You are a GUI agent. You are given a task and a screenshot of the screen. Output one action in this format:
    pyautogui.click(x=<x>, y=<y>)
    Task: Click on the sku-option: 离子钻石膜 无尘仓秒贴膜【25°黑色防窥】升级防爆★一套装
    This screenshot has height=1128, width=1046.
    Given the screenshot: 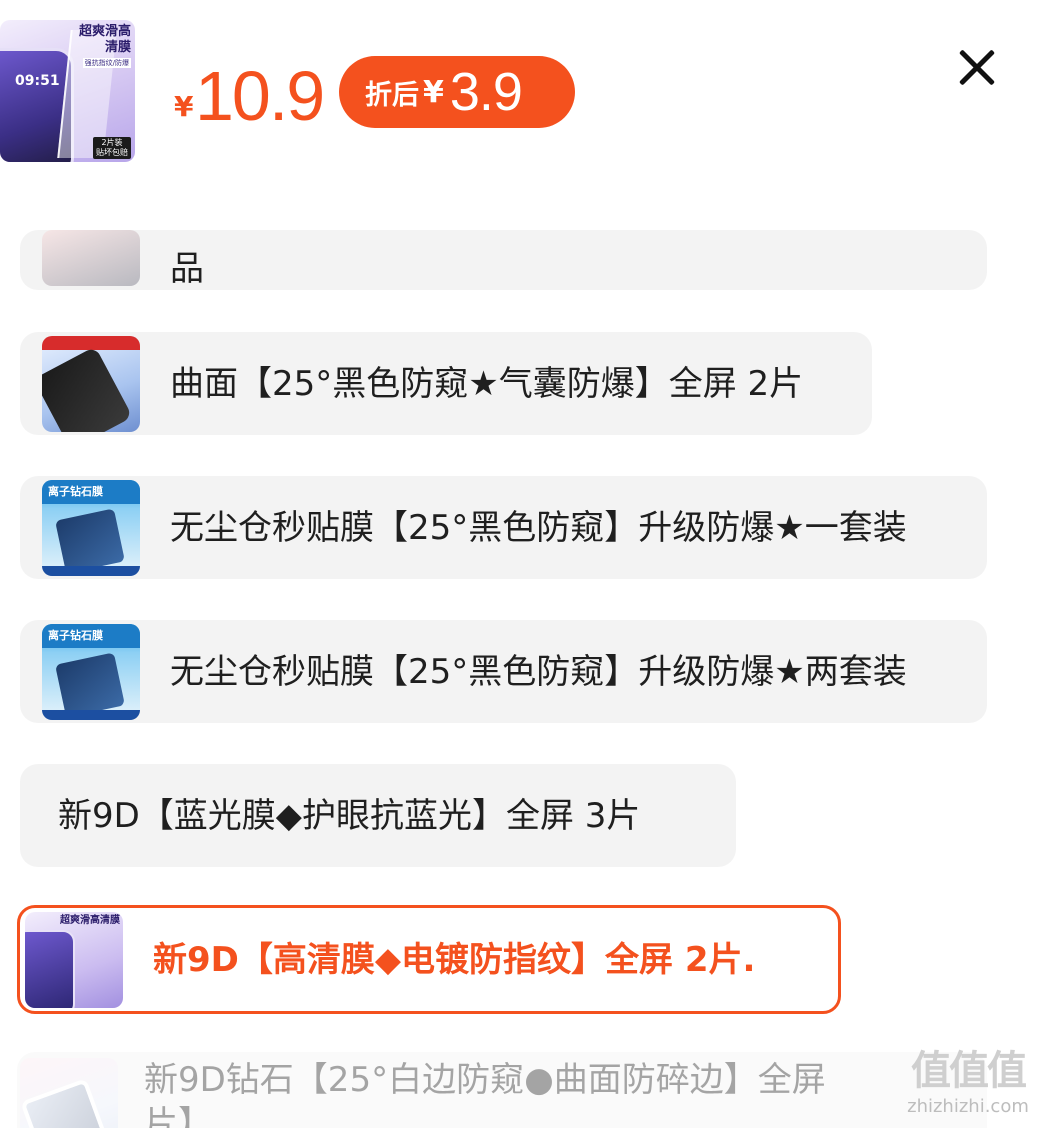 What is the action you would take?
    pyautogui.click(x=503, y=527)
    